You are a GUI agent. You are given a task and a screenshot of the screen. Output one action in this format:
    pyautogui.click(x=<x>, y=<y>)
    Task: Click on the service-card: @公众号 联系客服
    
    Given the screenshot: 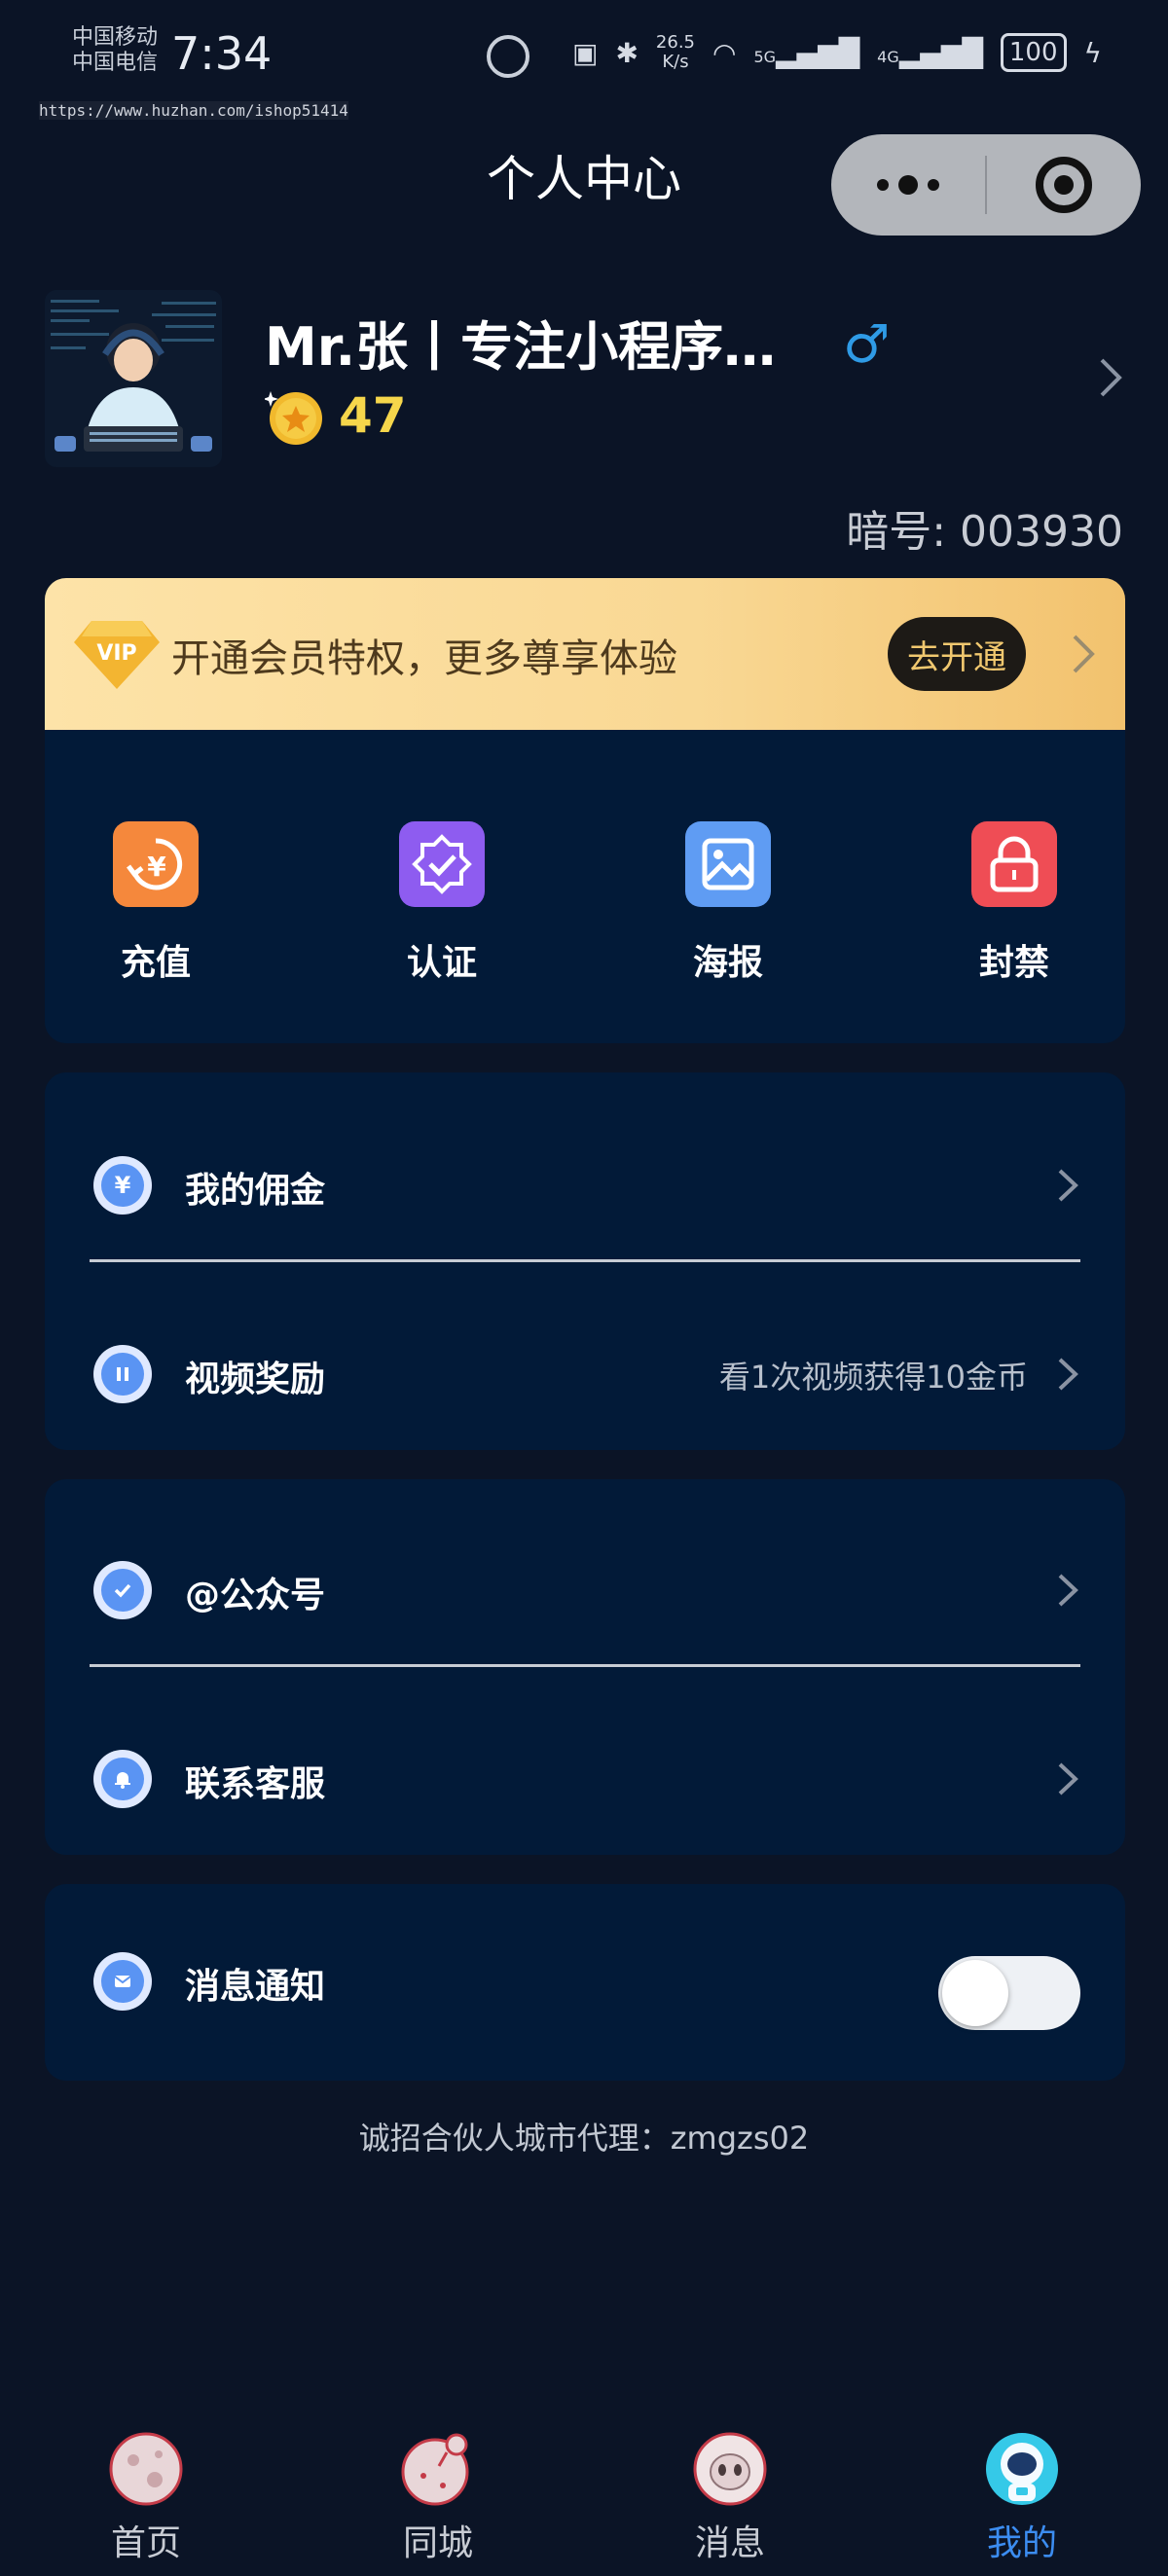 What is the action you would take?
    pyautogui.click(x=585, y=1667)
    